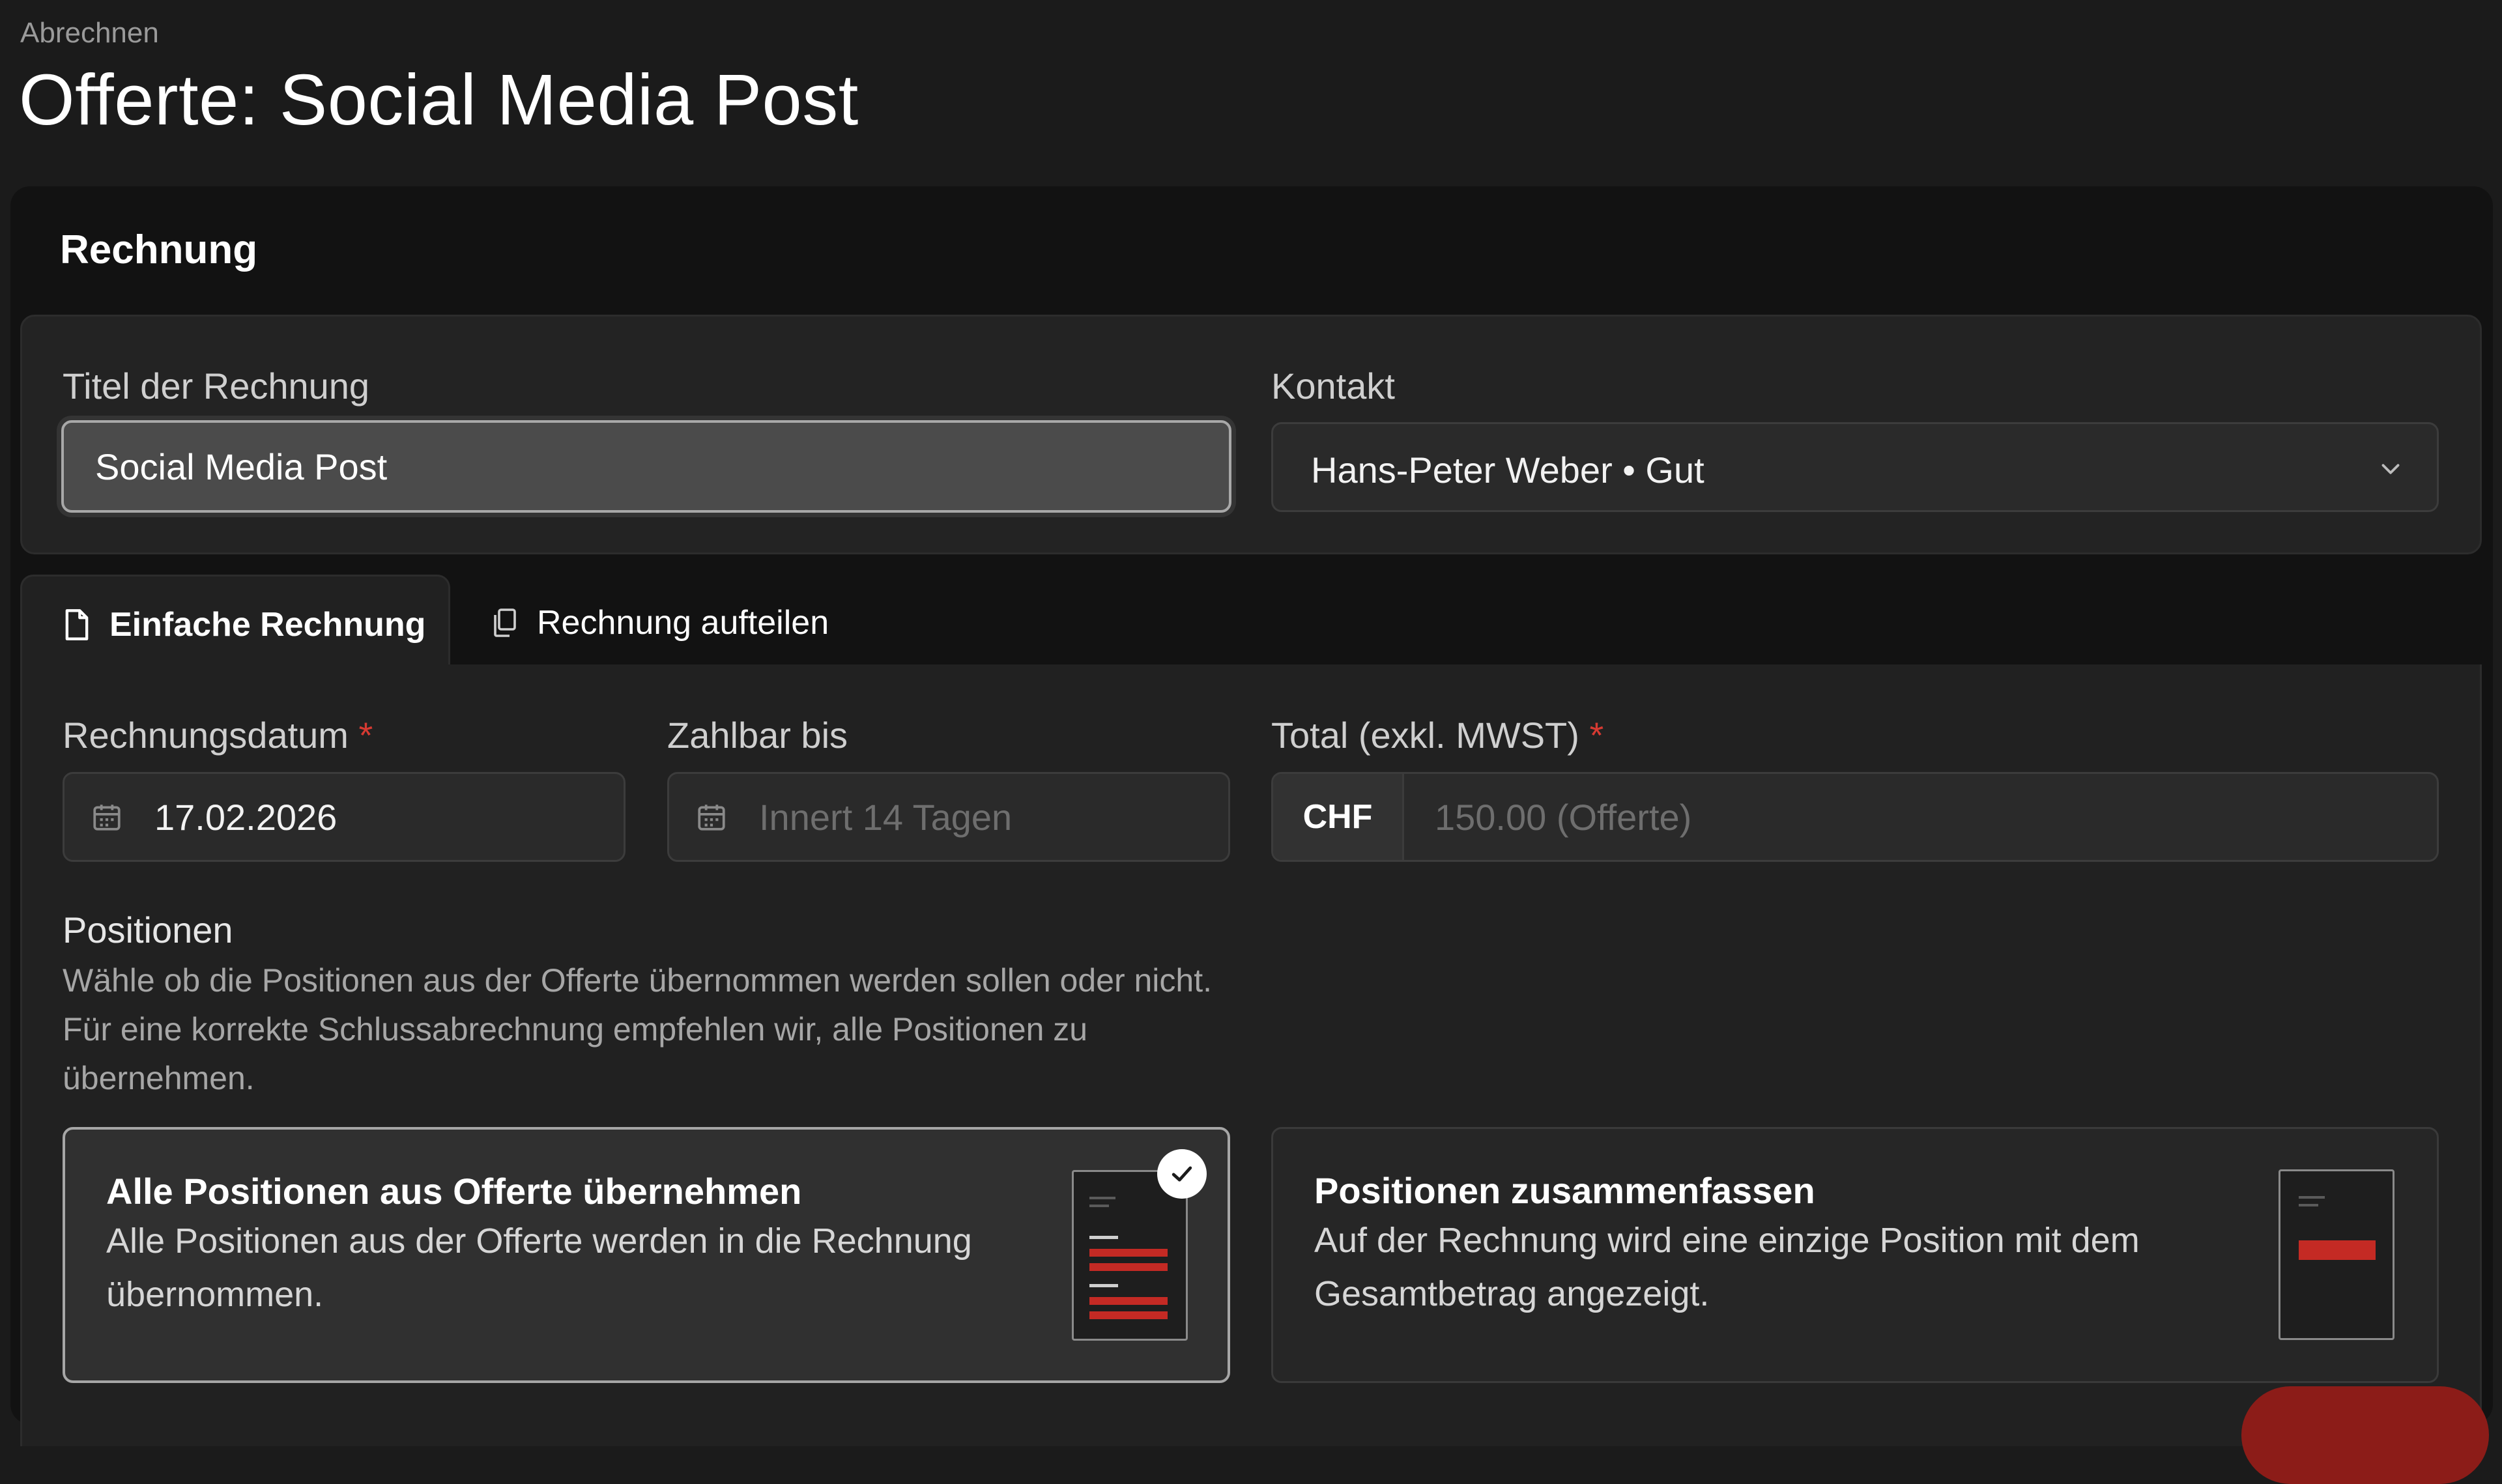  I want to click on contact-label: Kontakt, so click(1333, 386).